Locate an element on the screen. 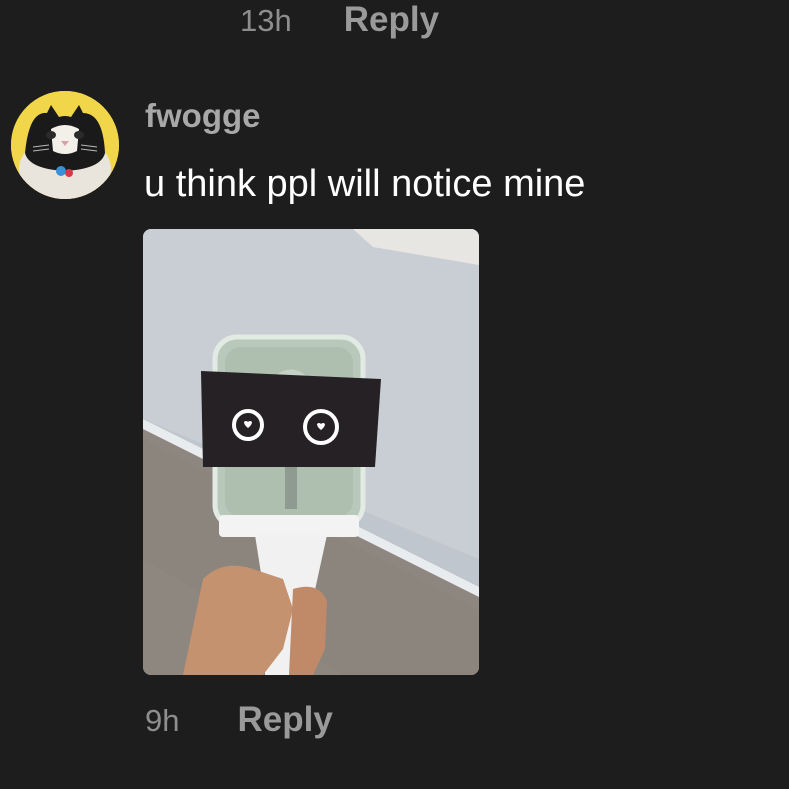  comment-meta: 9h Reply is located at coordinates (239, 720).